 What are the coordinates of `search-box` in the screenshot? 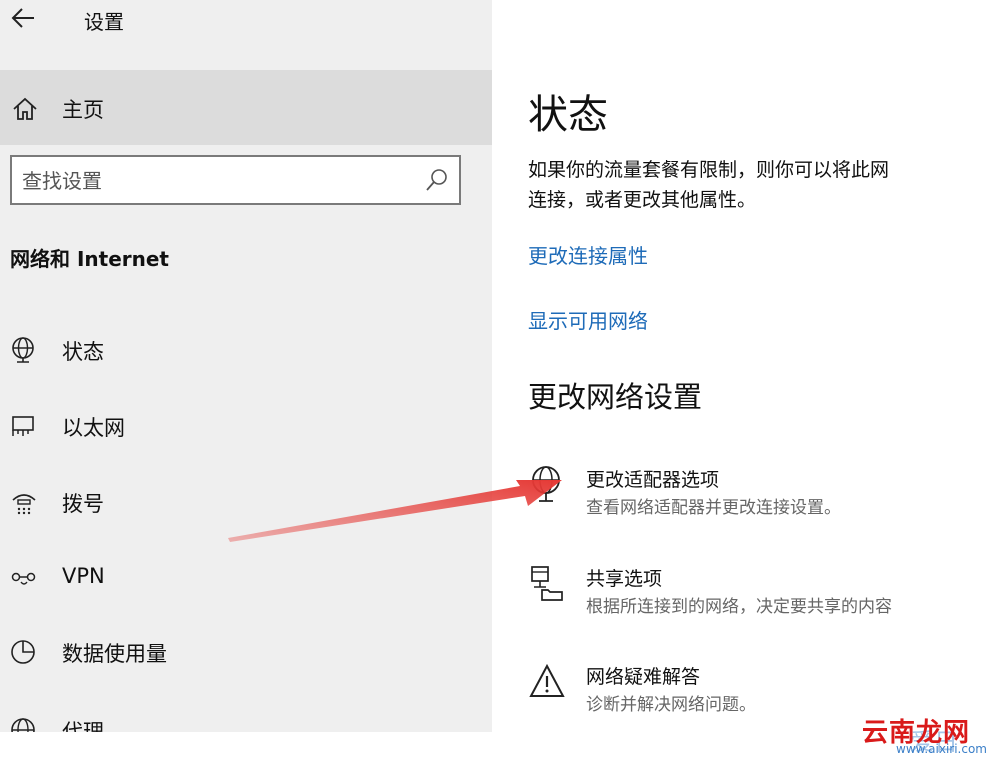 It's located at (235, 180).